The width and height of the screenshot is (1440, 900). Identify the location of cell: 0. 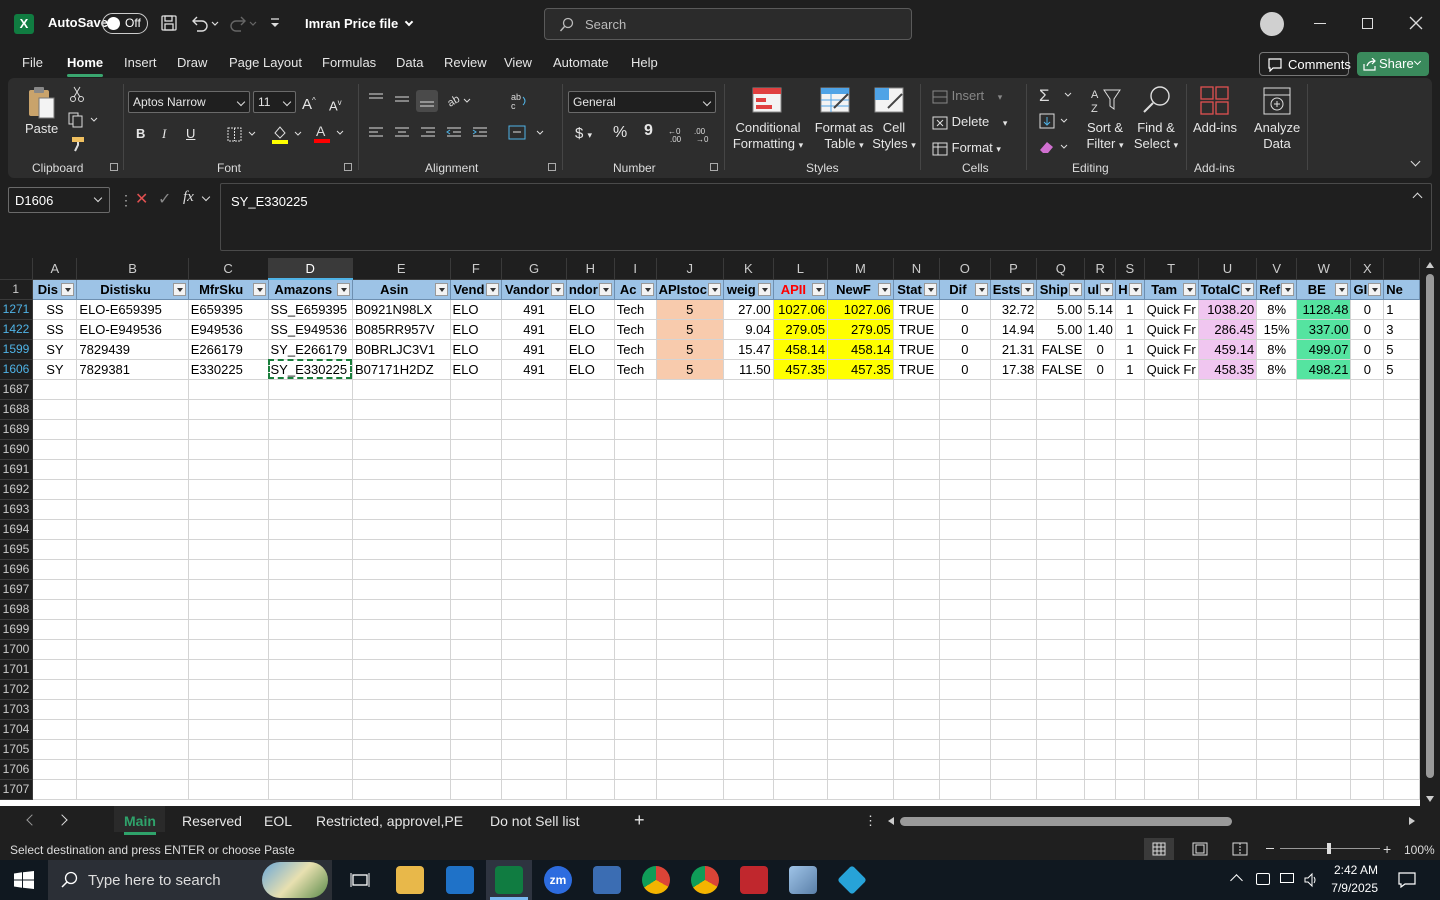
(1100, 349).